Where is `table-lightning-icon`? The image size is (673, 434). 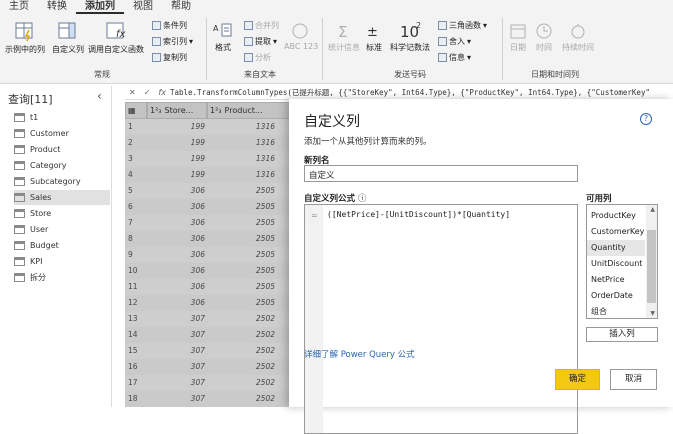
table-lightning-icon is located at coordinates (24, 32).